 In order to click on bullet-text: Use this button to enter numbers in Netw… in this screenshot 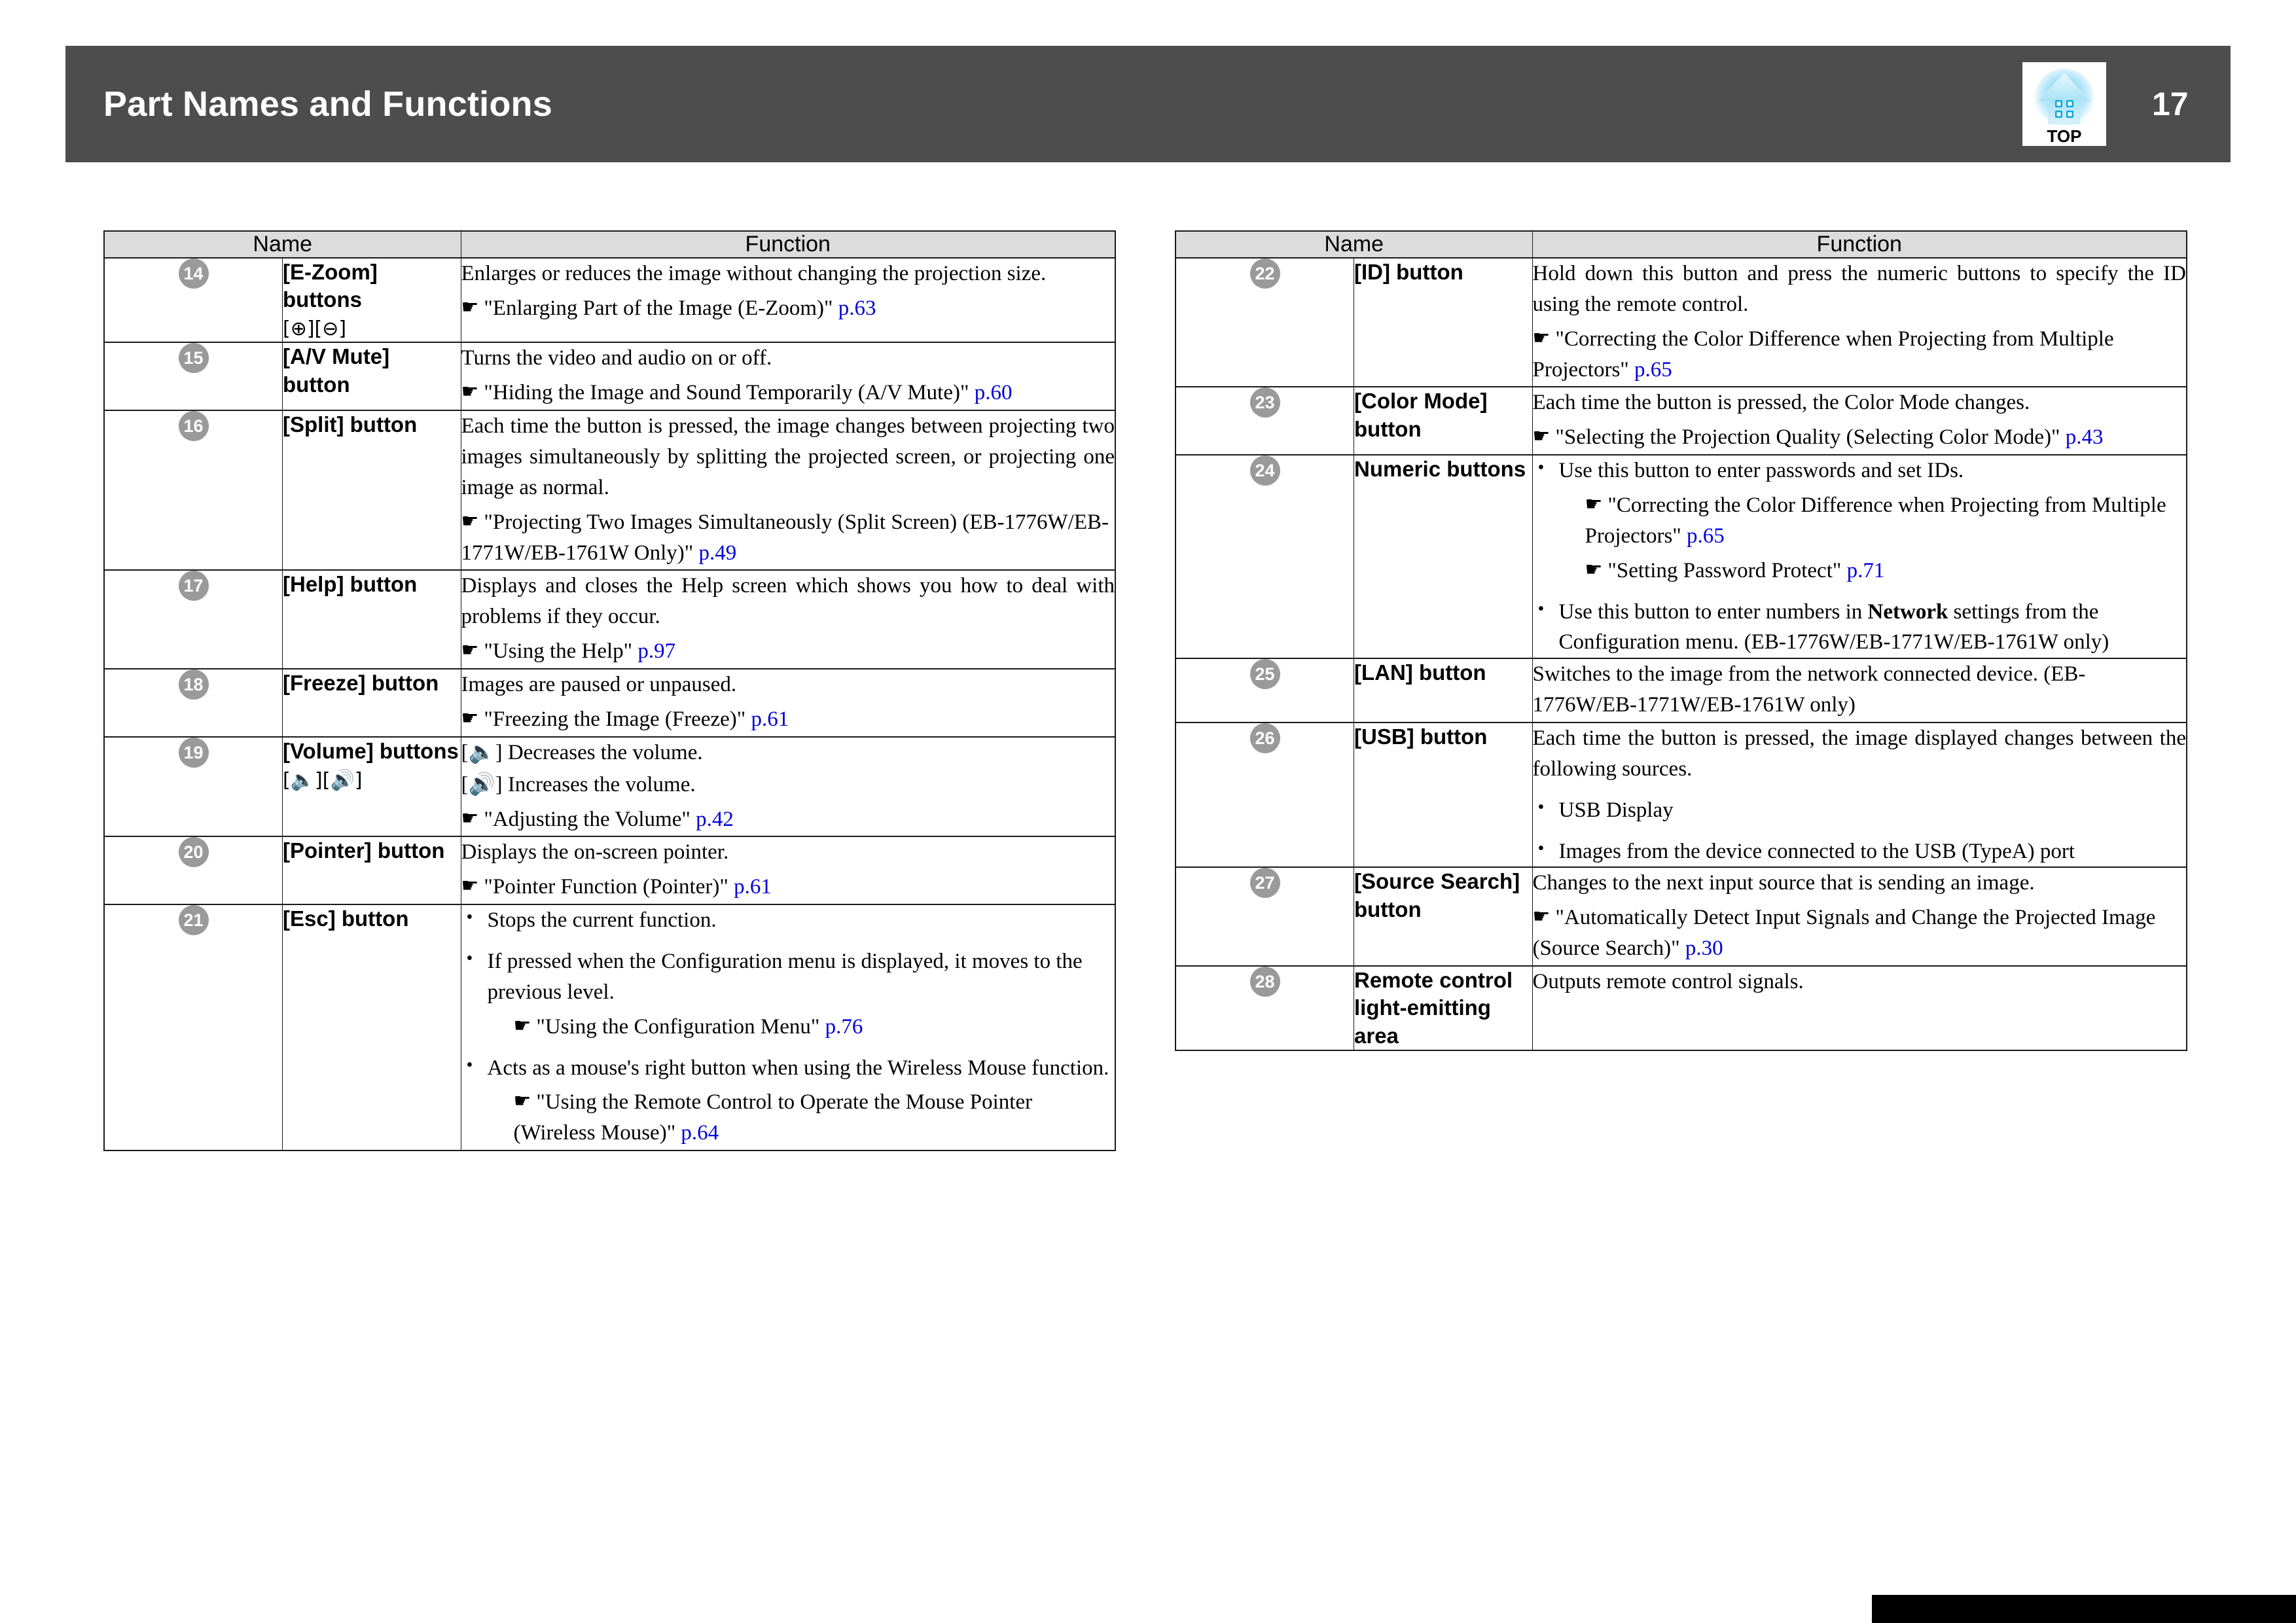, I will do `click(1833, 626)`.